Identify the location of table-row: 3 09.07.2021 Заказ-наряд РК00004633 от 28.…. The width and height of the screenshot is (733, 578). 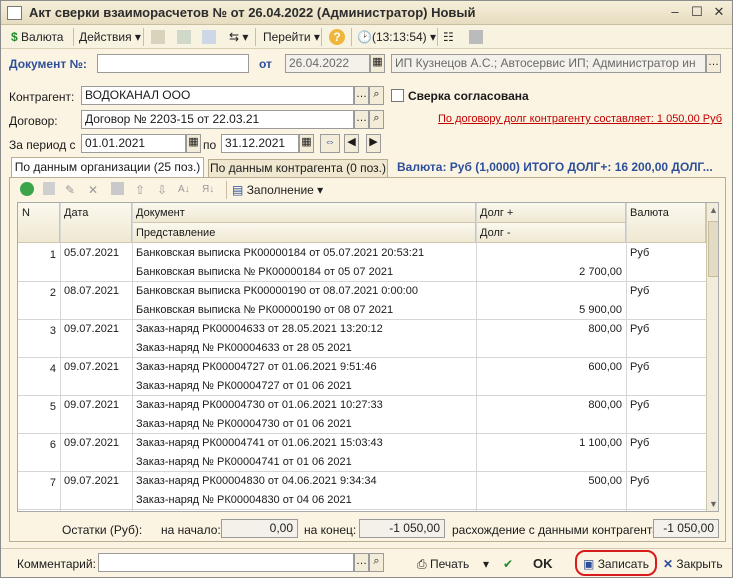
(362, 339).